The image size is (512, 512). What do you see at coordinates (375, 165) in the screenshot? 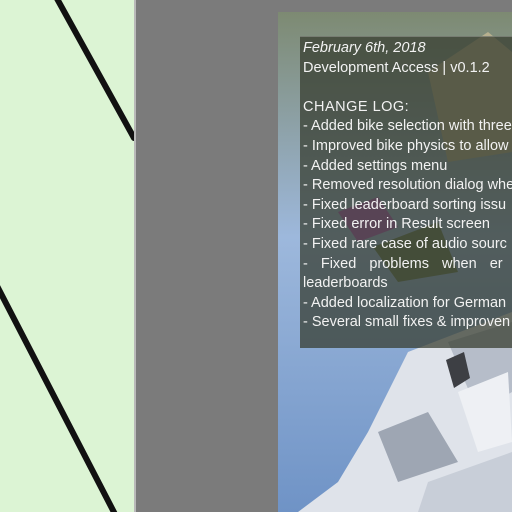
I see `changelog-item: - Added settings menu` at bounding box center [375, 165].